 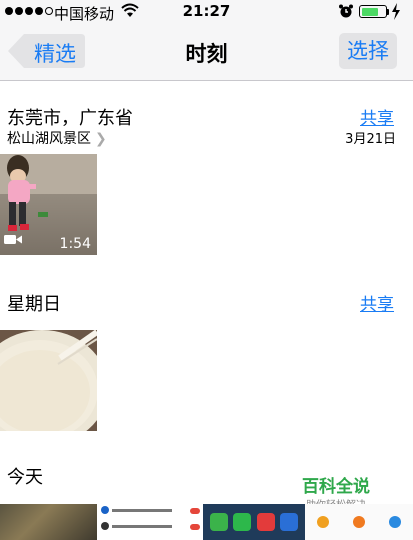 I want to click on moment-location-subtitle: 松山湖风景区 ❯, so click(x=57, y=138).